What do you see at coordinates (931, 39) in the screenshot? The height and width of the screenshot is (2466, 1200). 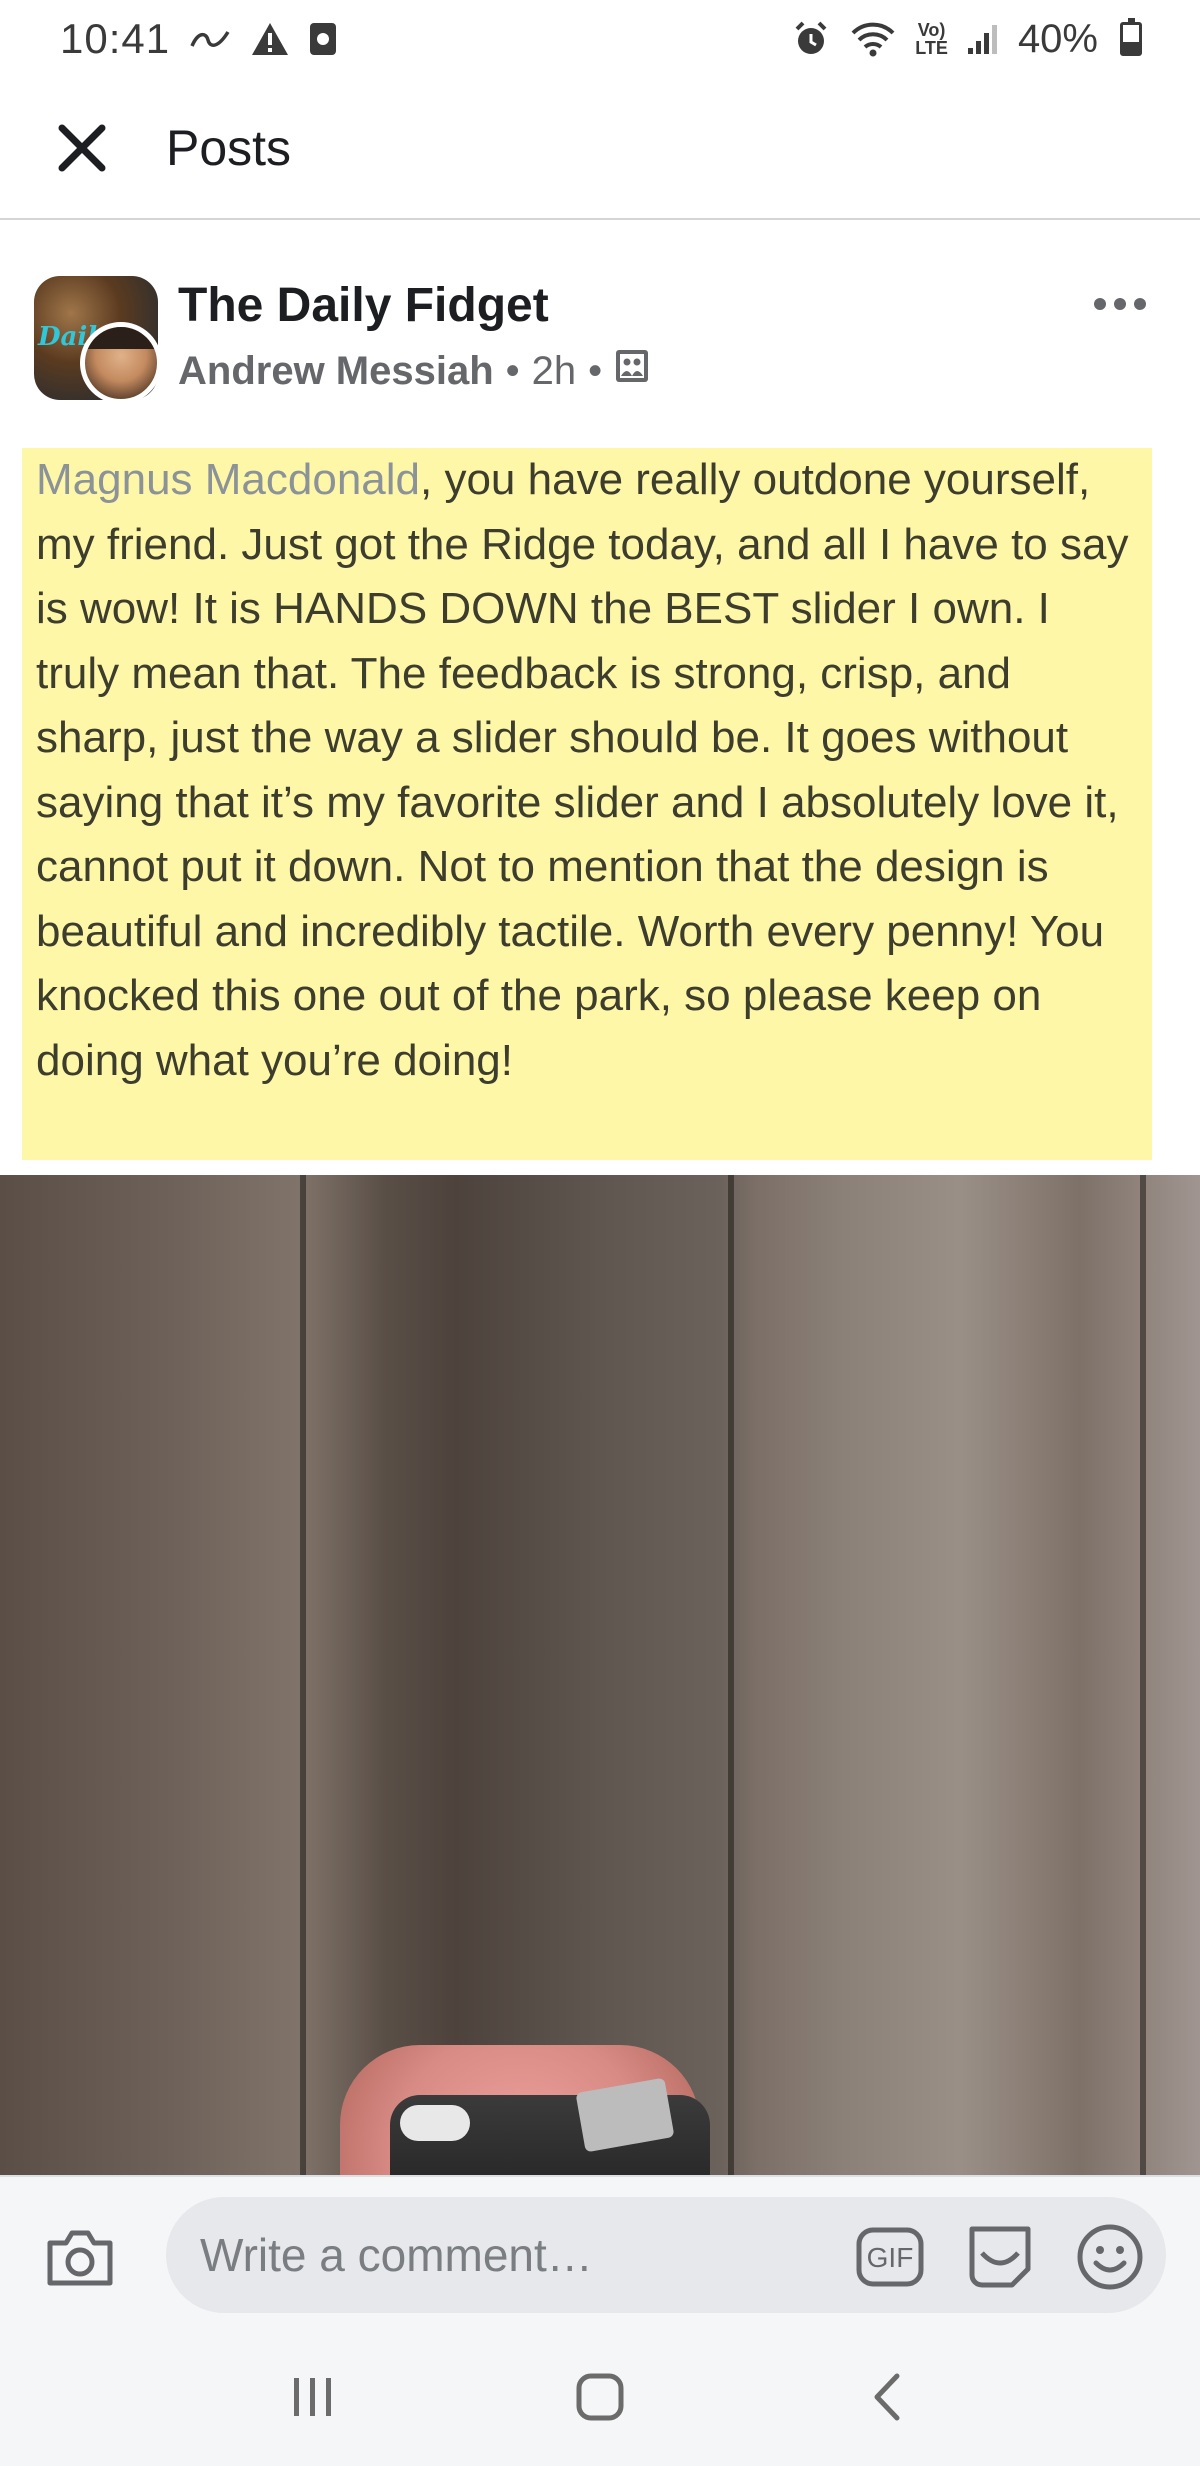 I see `volte-icon: Vo) LTE` at bounding box center [931, 39].